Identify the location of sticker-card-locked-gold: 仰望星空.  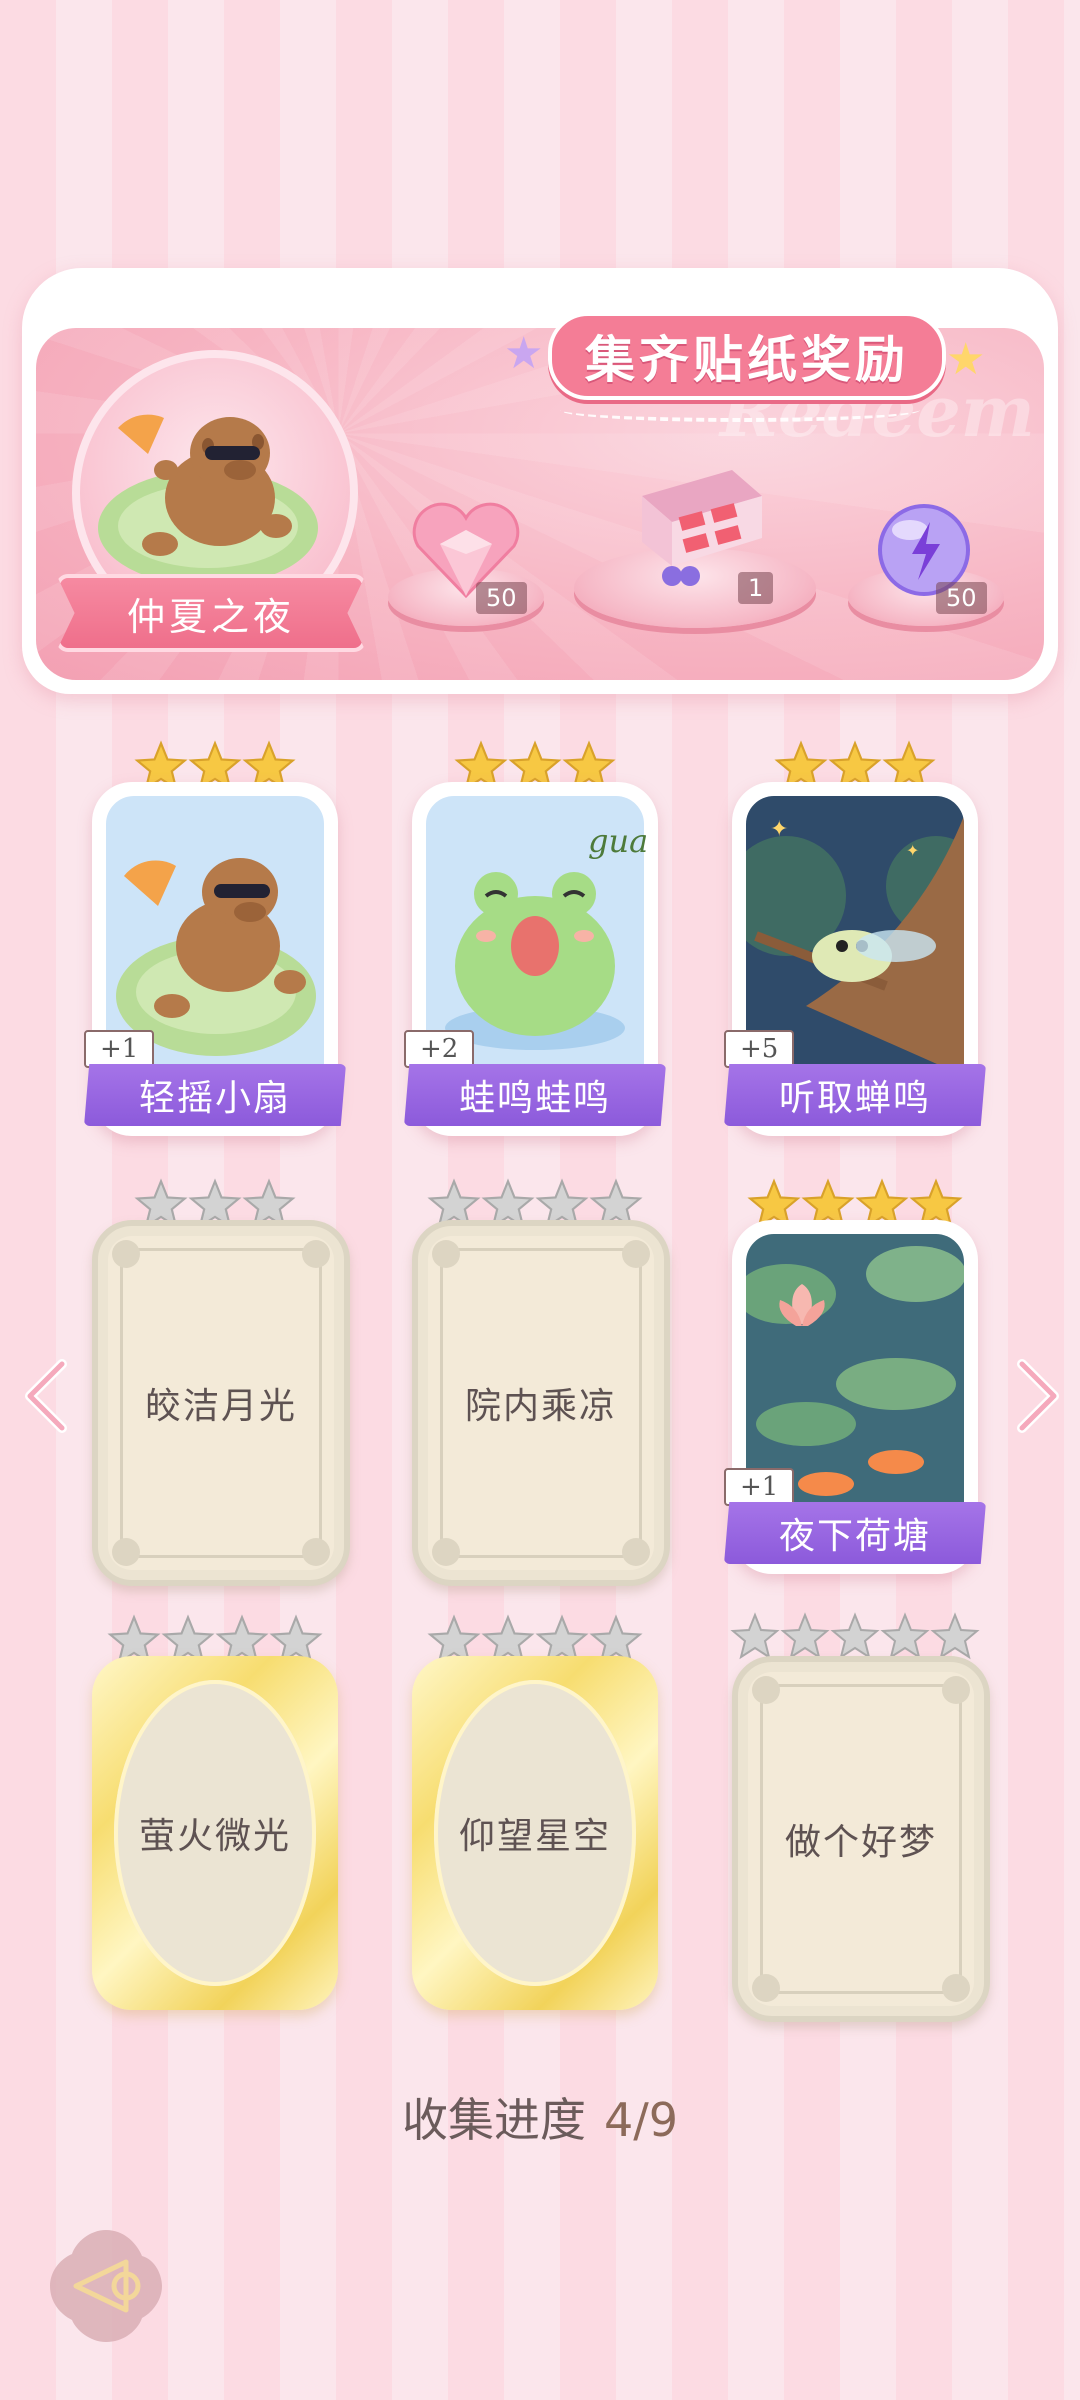
(535, 1833).